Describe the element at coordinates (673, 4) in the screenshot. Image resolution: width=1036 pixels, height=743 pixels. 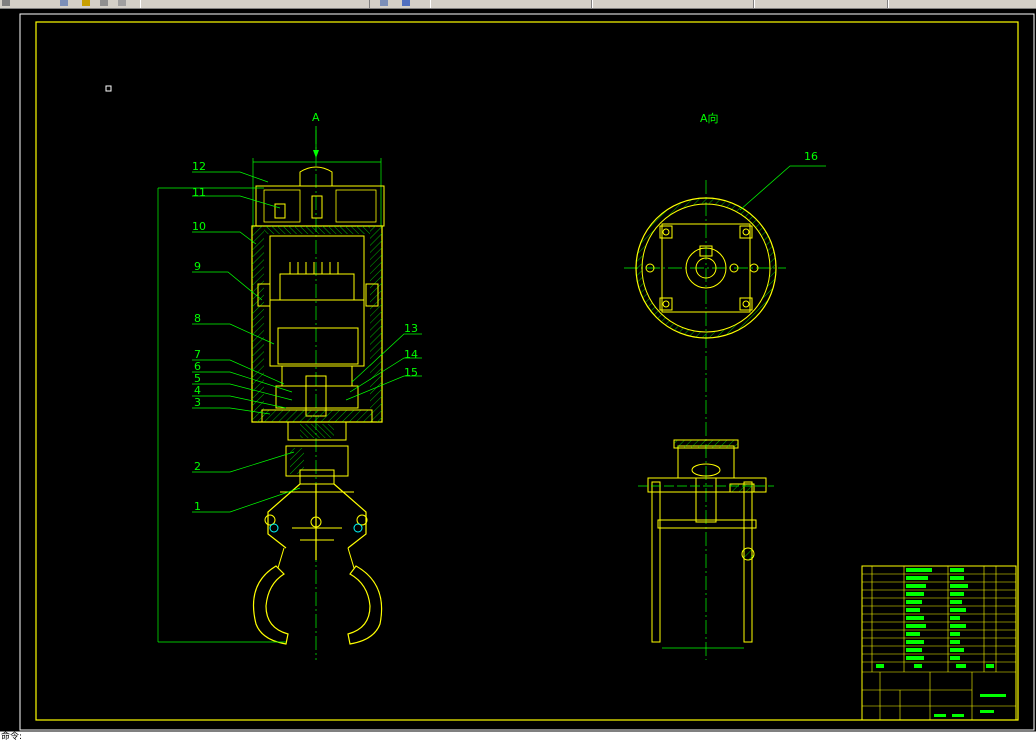
I see `linetype-dropdown` at that location.